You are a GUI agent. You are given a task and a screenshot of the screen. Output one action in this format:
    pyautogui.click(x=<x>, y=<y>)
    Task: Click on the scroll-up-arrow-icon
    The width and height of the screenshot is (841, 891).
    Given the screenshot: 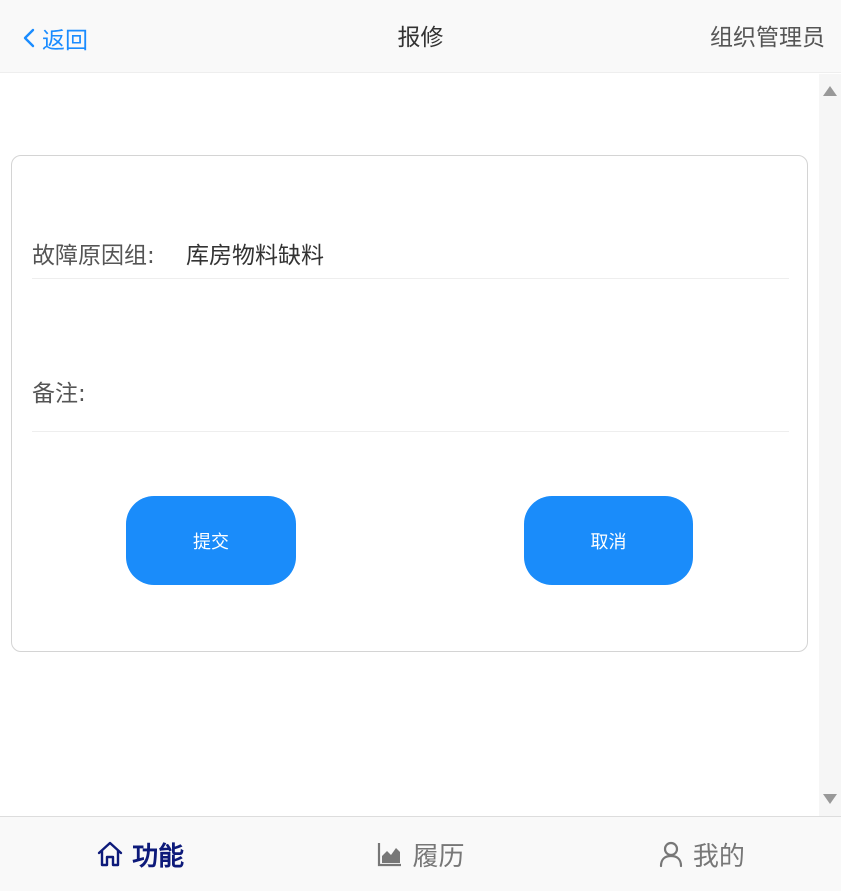 What is the action you would take?
    pyautogui.click(x=830, y=91)
    